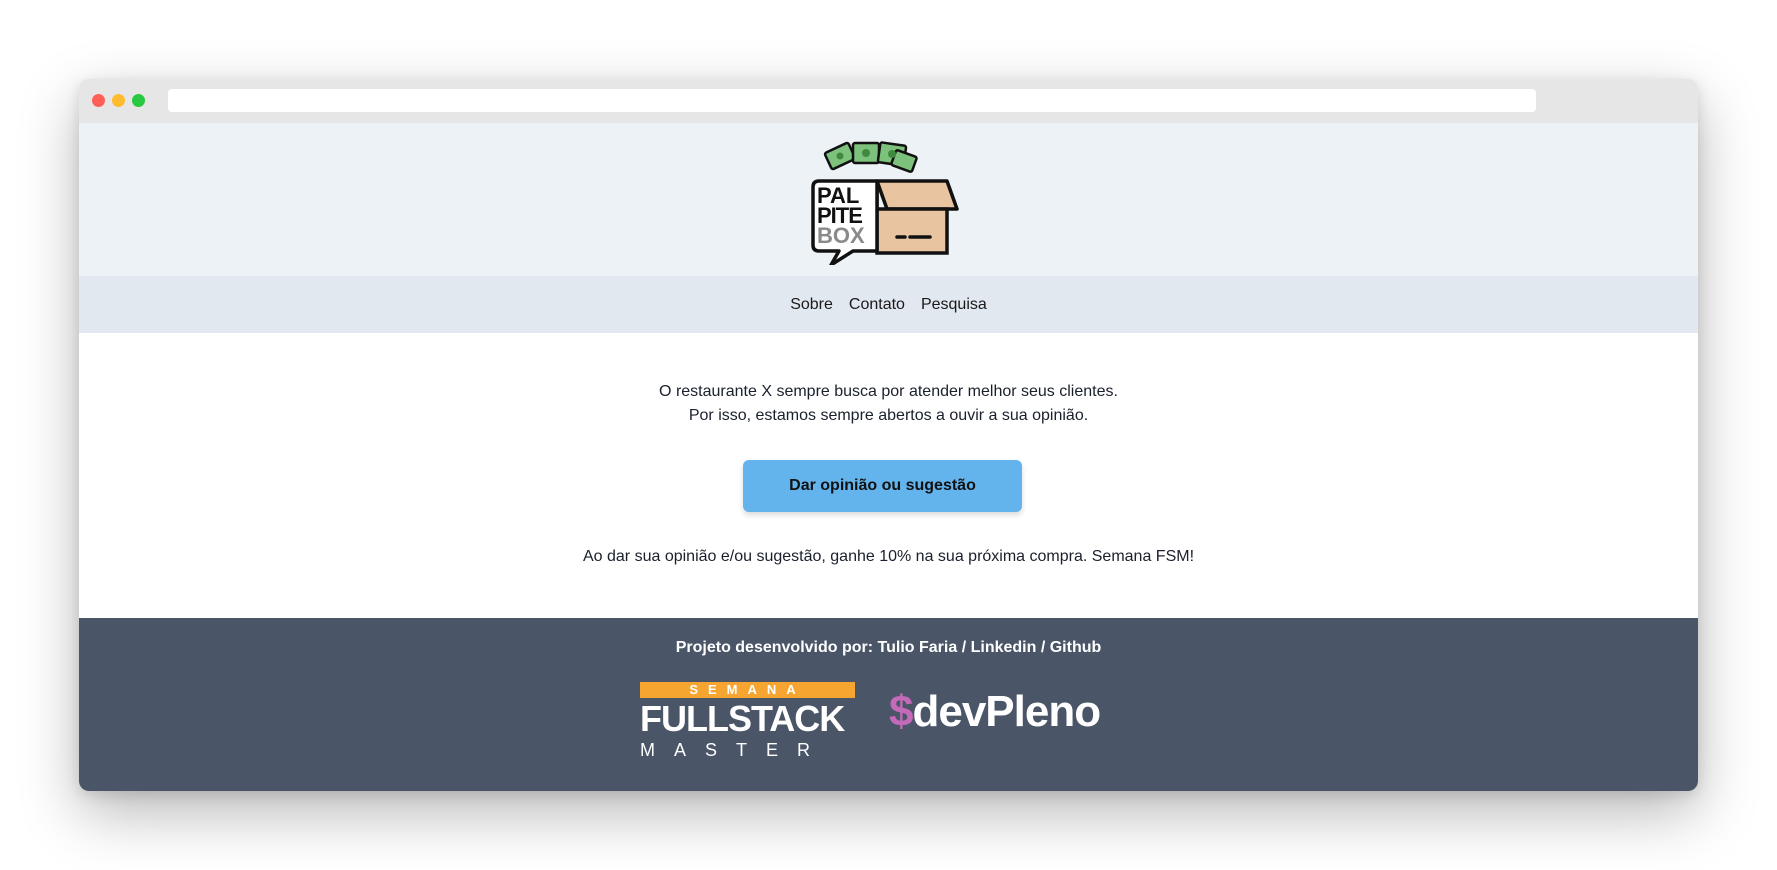 The height and width of the screenshot is (870, 1777). What do you see at coordinates (918, 647) in the screenshot?
I see `author-link: Tulio Faria` at bounding box center [918, 647].